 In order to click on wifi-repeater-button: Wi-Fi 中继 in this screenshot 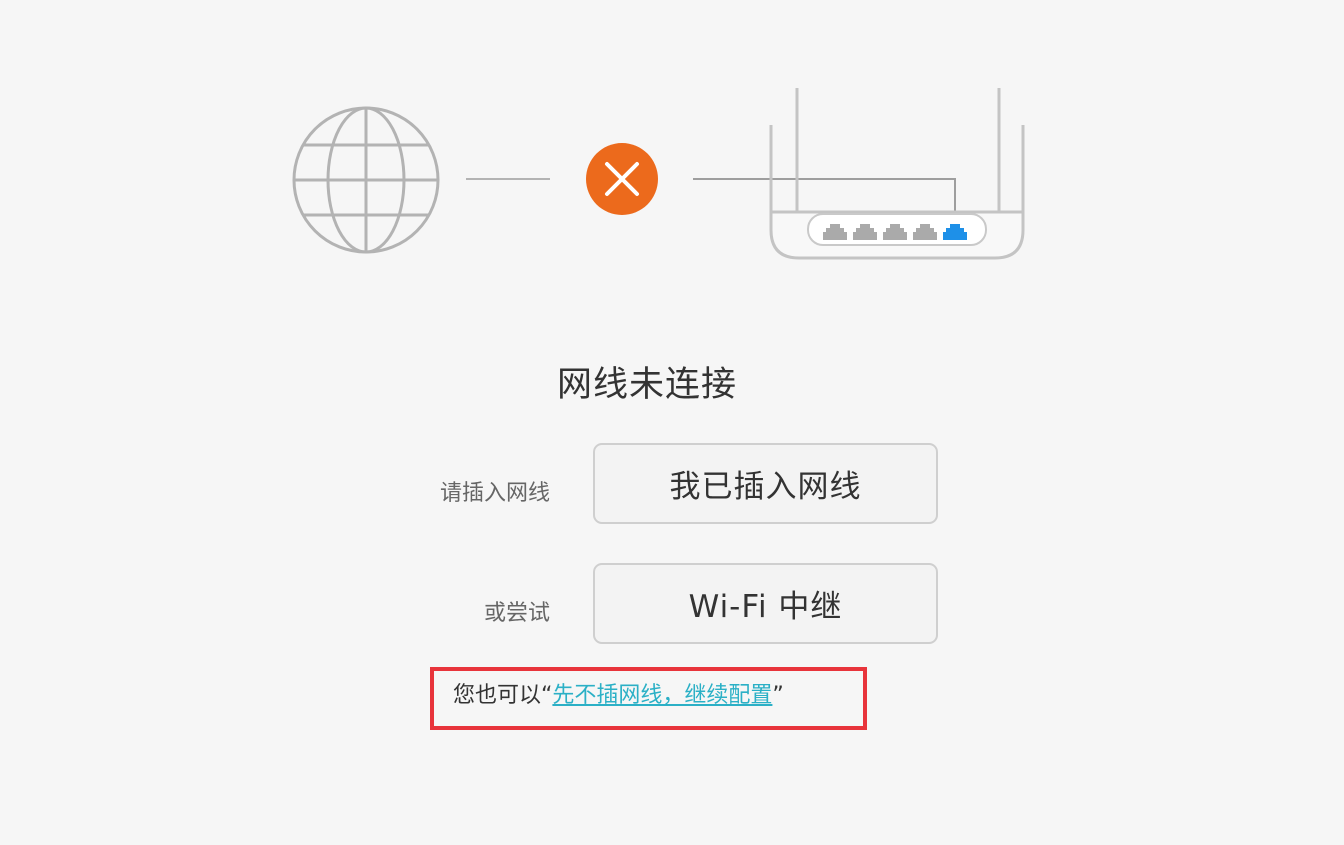, I will do `click(765, 603)`.